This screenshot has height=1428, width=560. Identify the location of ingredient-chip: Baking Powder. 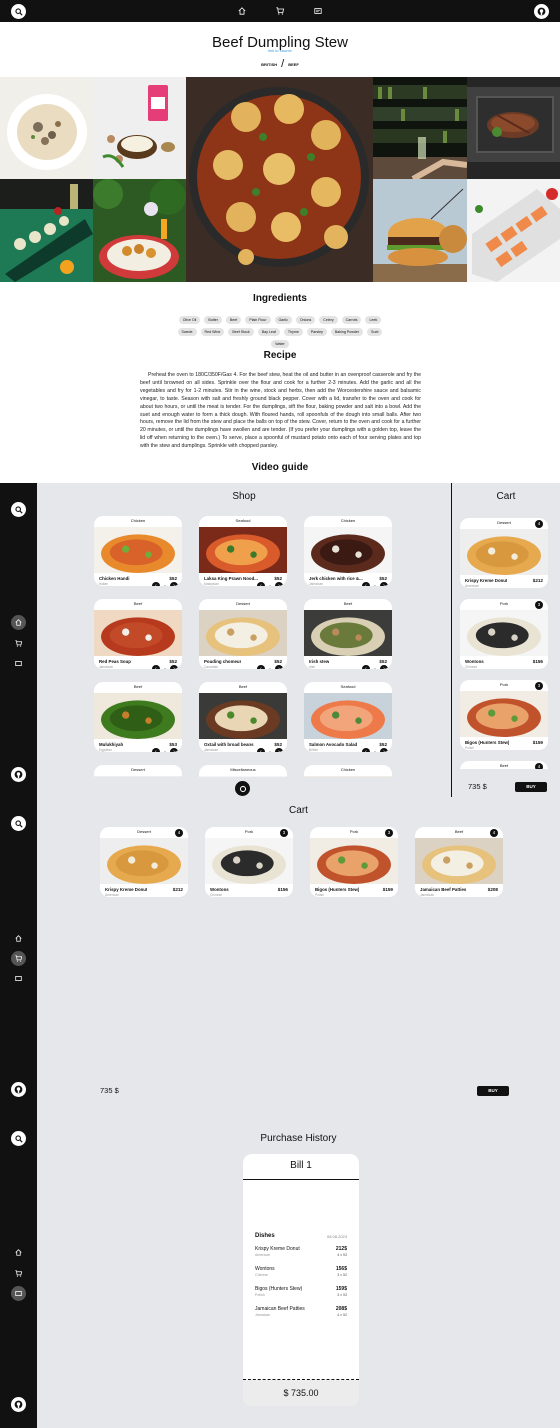
(347, 332).